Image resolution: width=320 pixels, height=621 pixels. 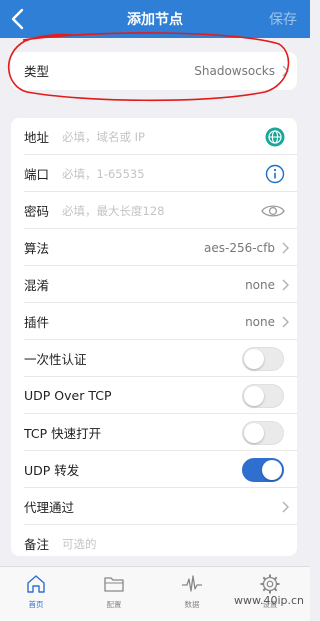 I want to click on remark-input: 可选的, so click(x=79, y=544).